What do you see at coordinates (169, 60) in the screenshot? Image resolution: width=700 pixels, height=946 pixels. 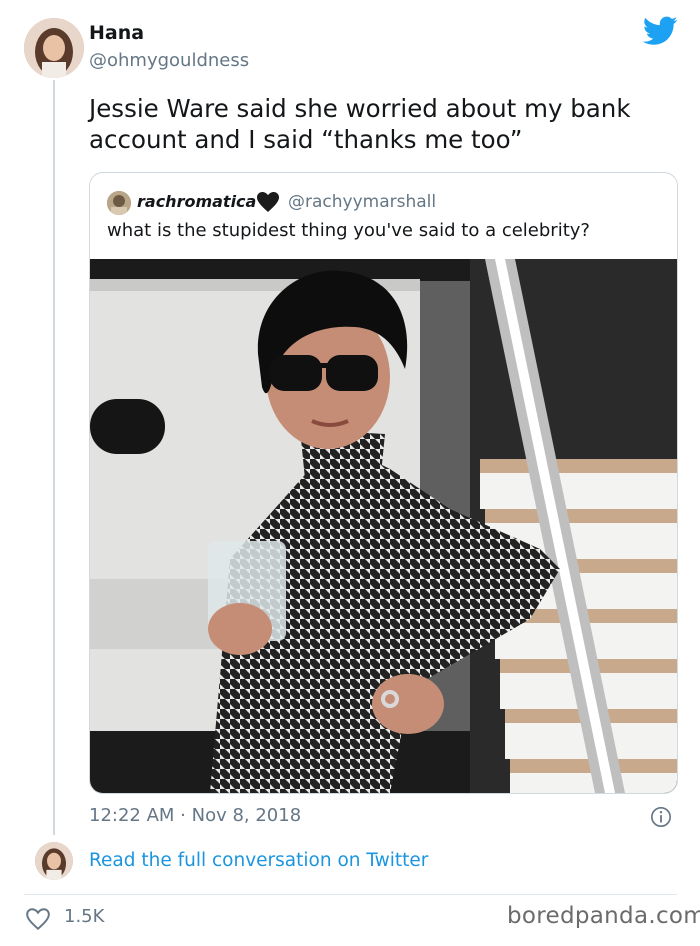 I see `author-handle: @ohmygouldness` at bounding box center [169, 60].